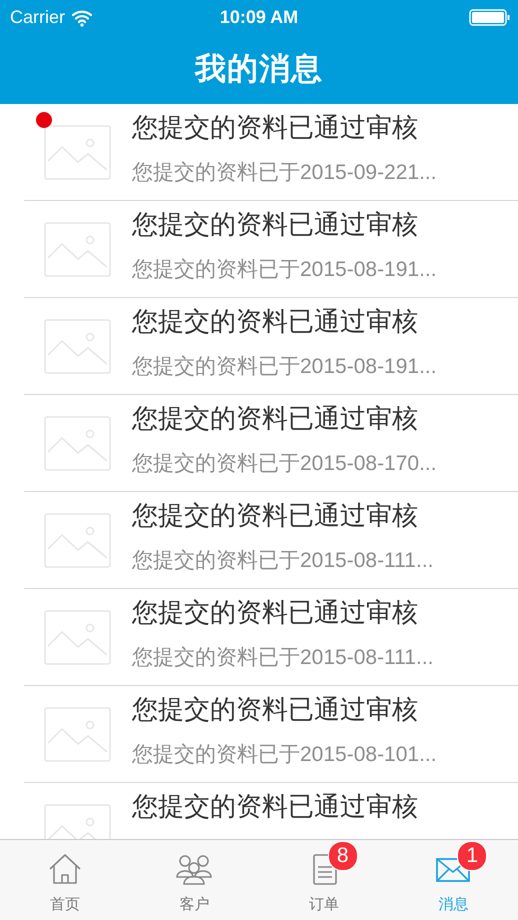 The image size is (518, 920). I want to click on tab-item: 首页, so click(65, 880).